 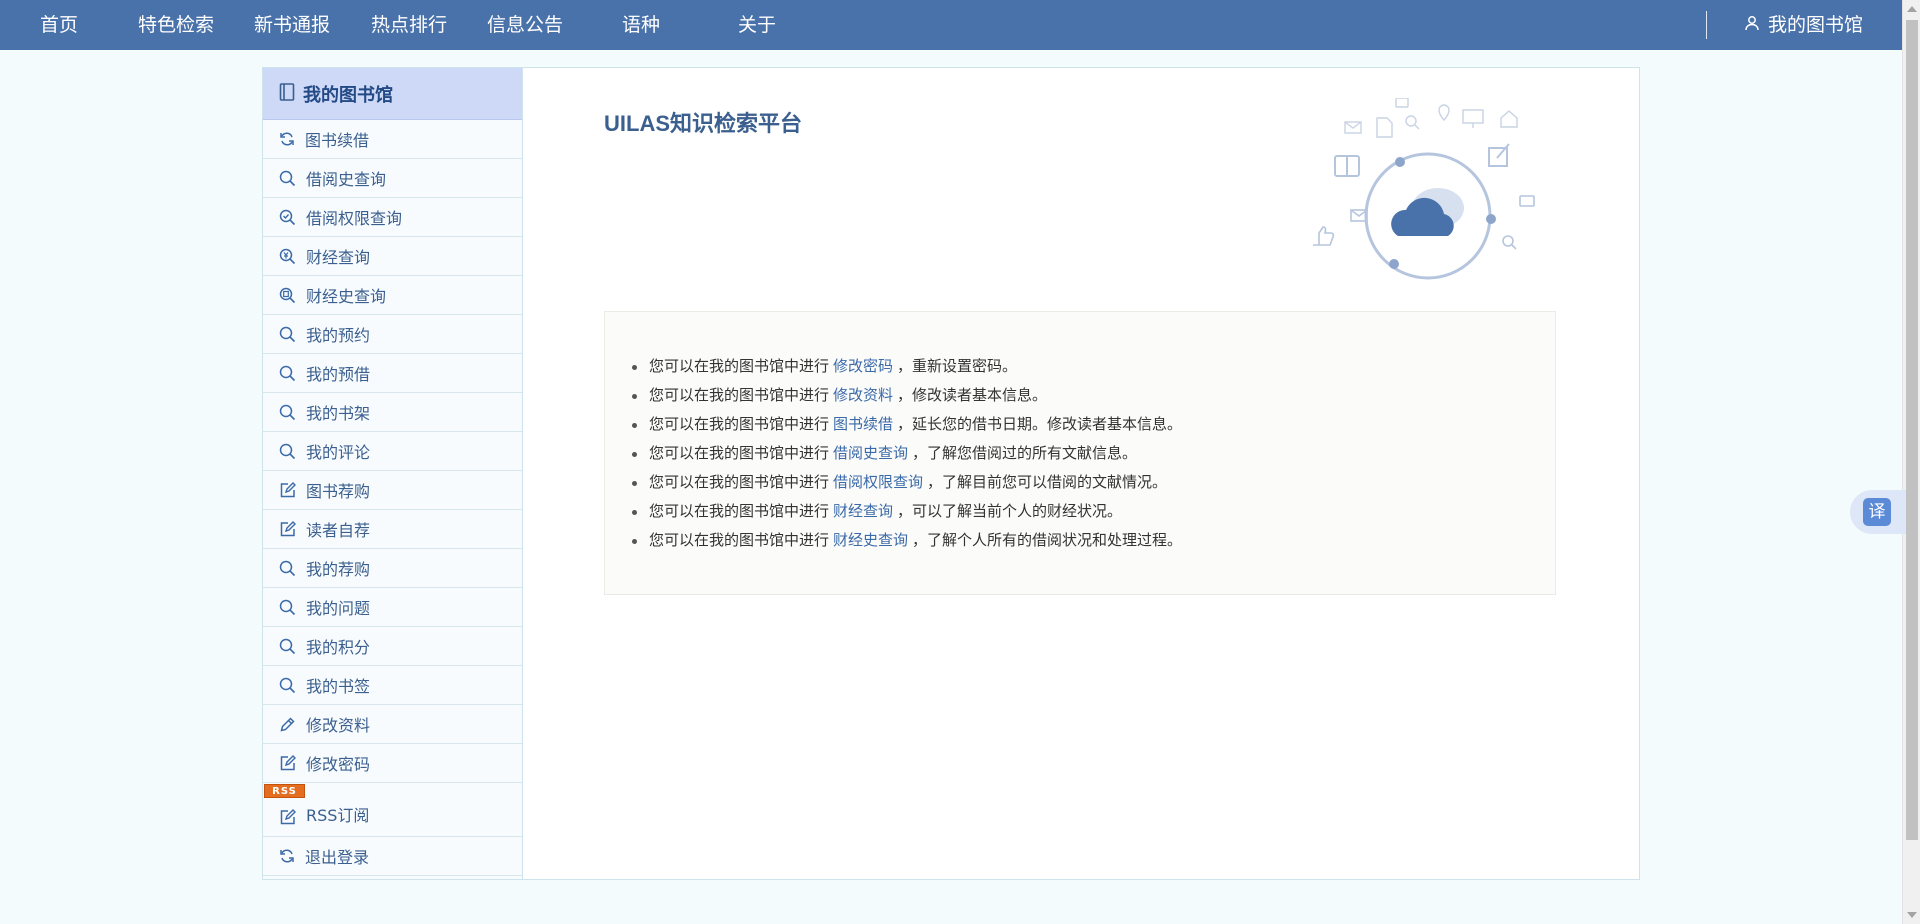 I want to click on nav-item-announcements: 信息公告, so click(x=525, y=25).